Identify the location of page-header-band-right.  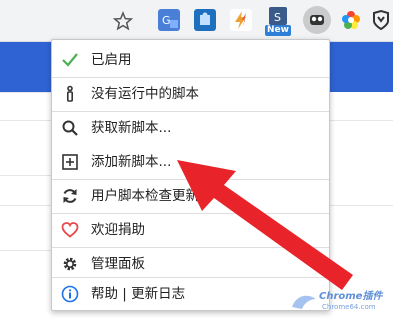
(361, 67).